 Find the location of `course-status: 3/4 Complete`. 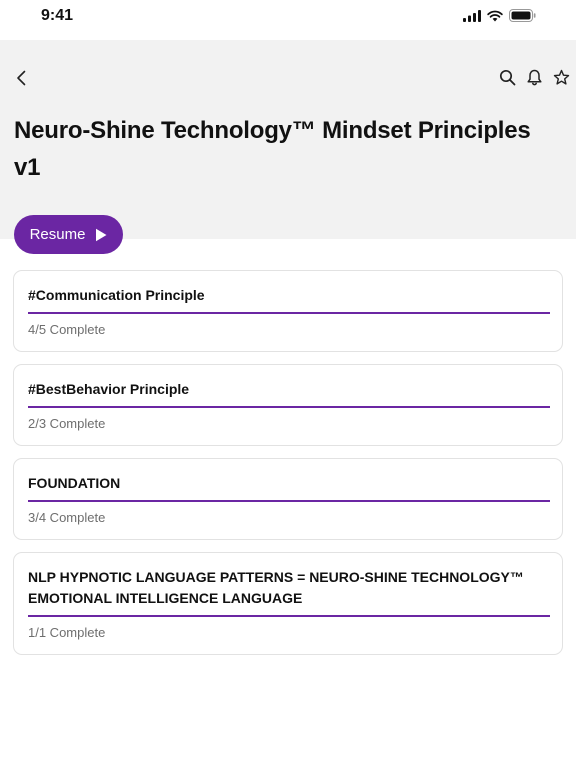

course-status: 3/4 Complete is located at coordinates (67, 517).